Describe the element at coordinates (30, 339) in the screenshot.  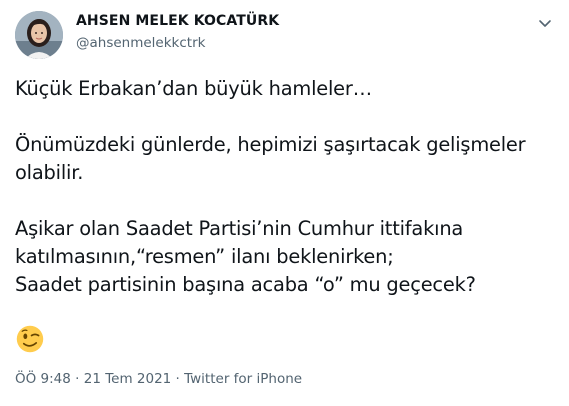
I see `winking-face-emoji` at that location.